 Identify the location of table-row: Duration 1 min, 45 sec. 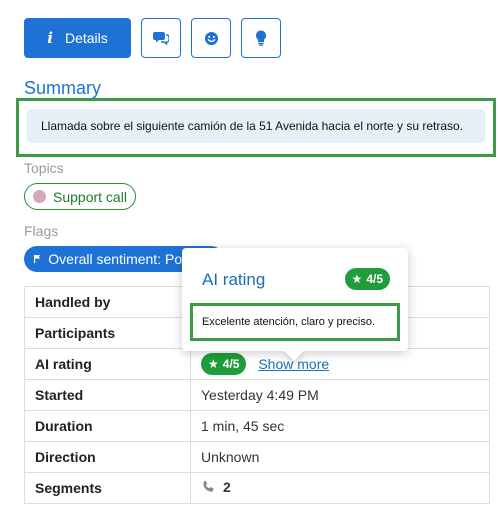
(257, 426).